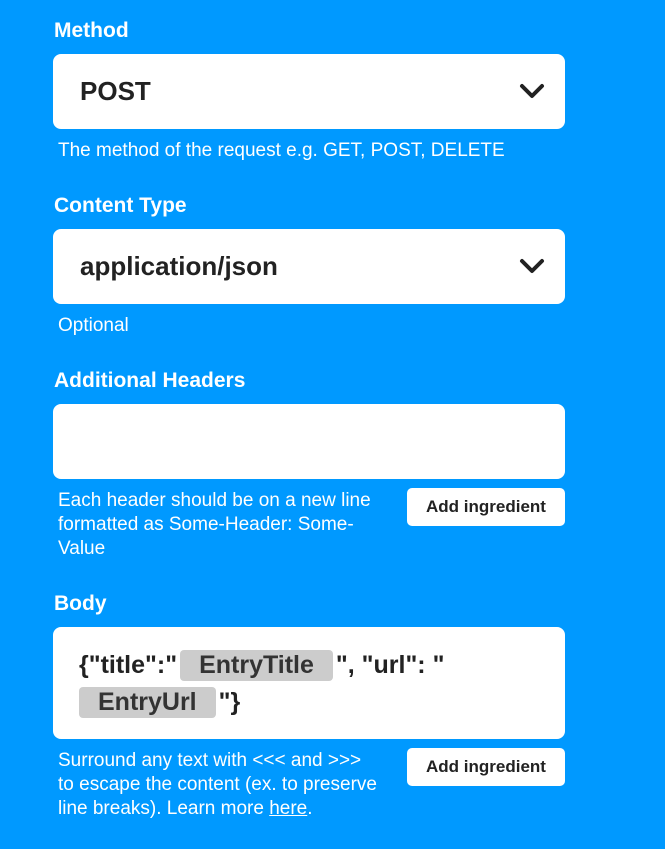  What do you see at coordinates (256, 665) in the screenshot?
I see `ingredient-pill-entry-title: EntryTitle` at bounding box center [256, 665].